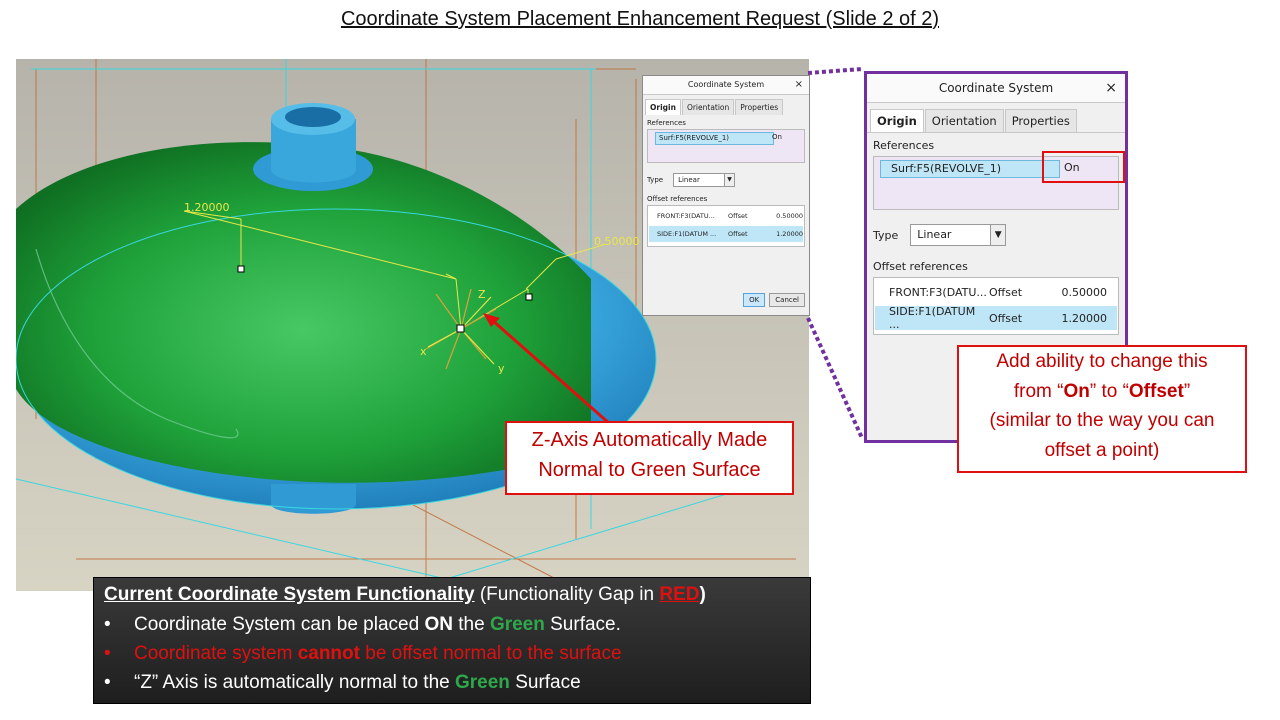  I want to click on references-label: References, so click(666, 123).